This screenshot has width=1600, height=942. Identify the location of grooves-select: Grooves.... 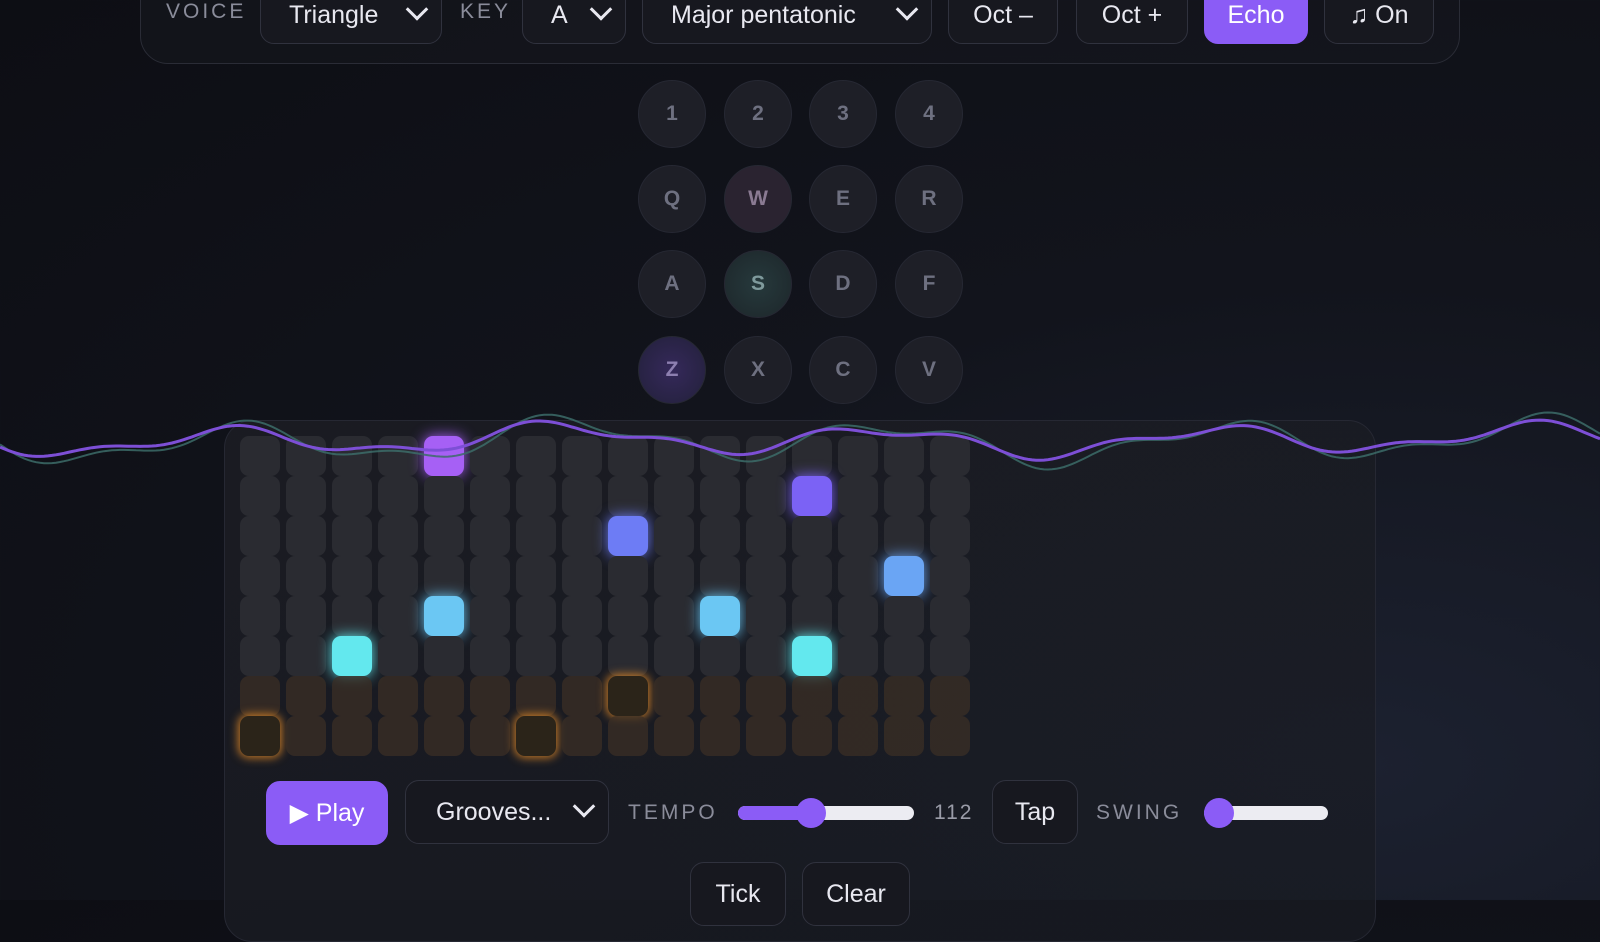
(507, 812).